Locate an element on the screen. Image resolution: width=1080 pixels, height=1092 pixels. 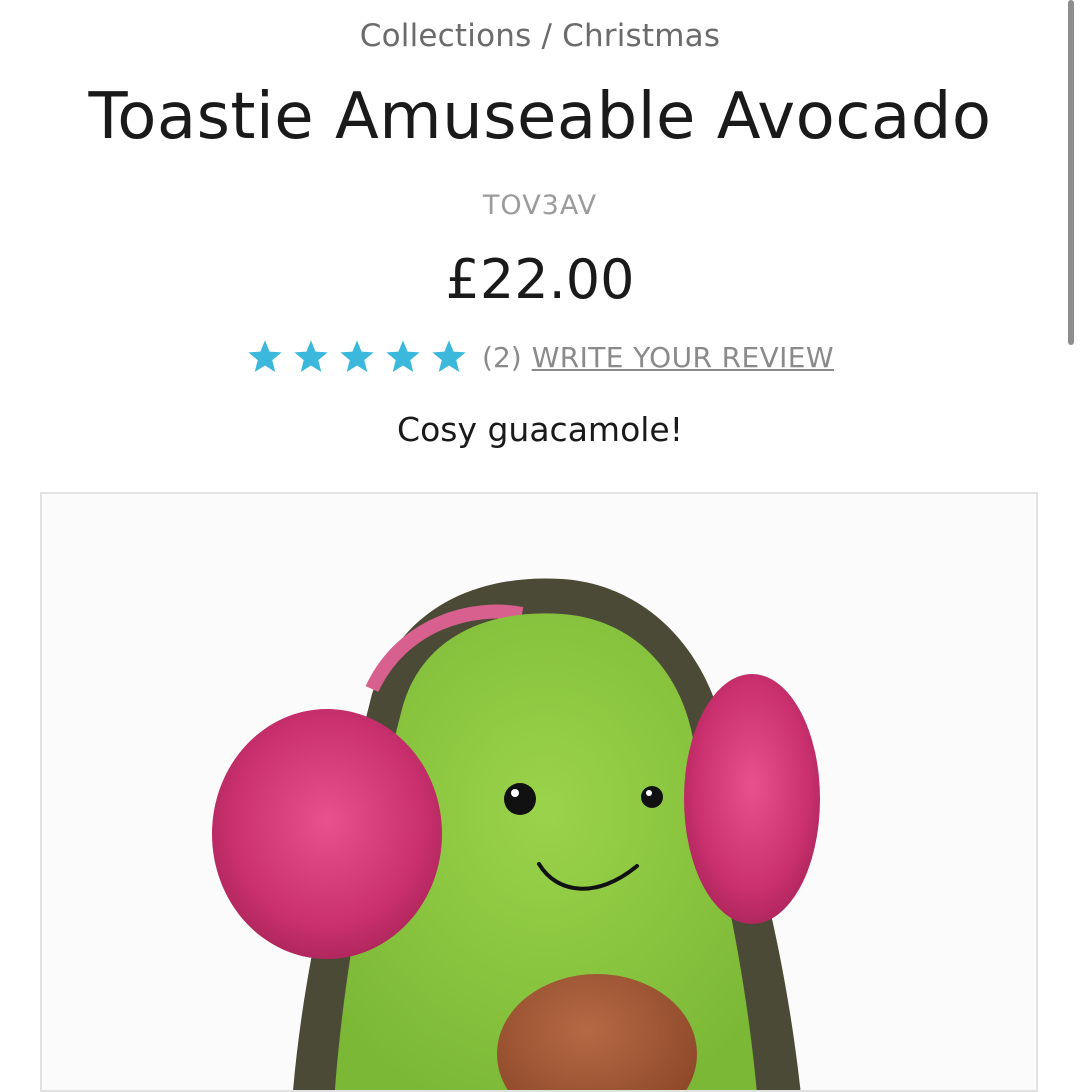
product-title: Toastie Amuseable Avocado is located at coordinates (540, 117).